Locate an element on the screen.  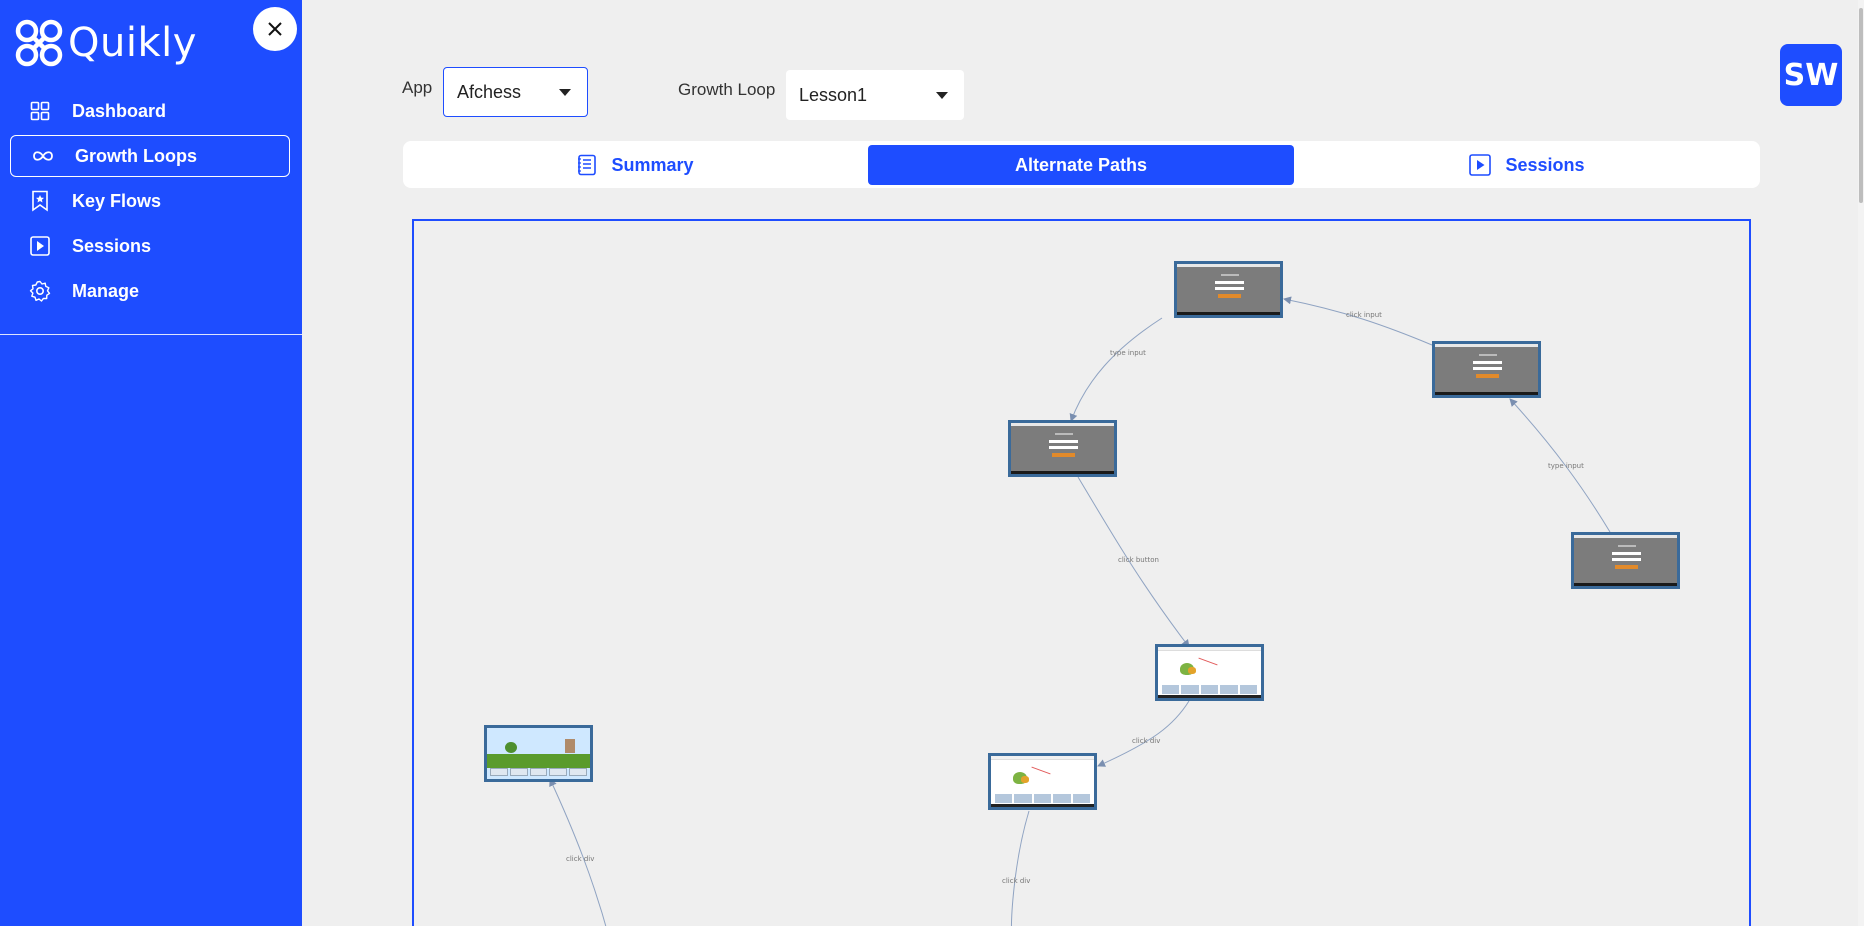
document-icon is located at coordinates (587, 165).